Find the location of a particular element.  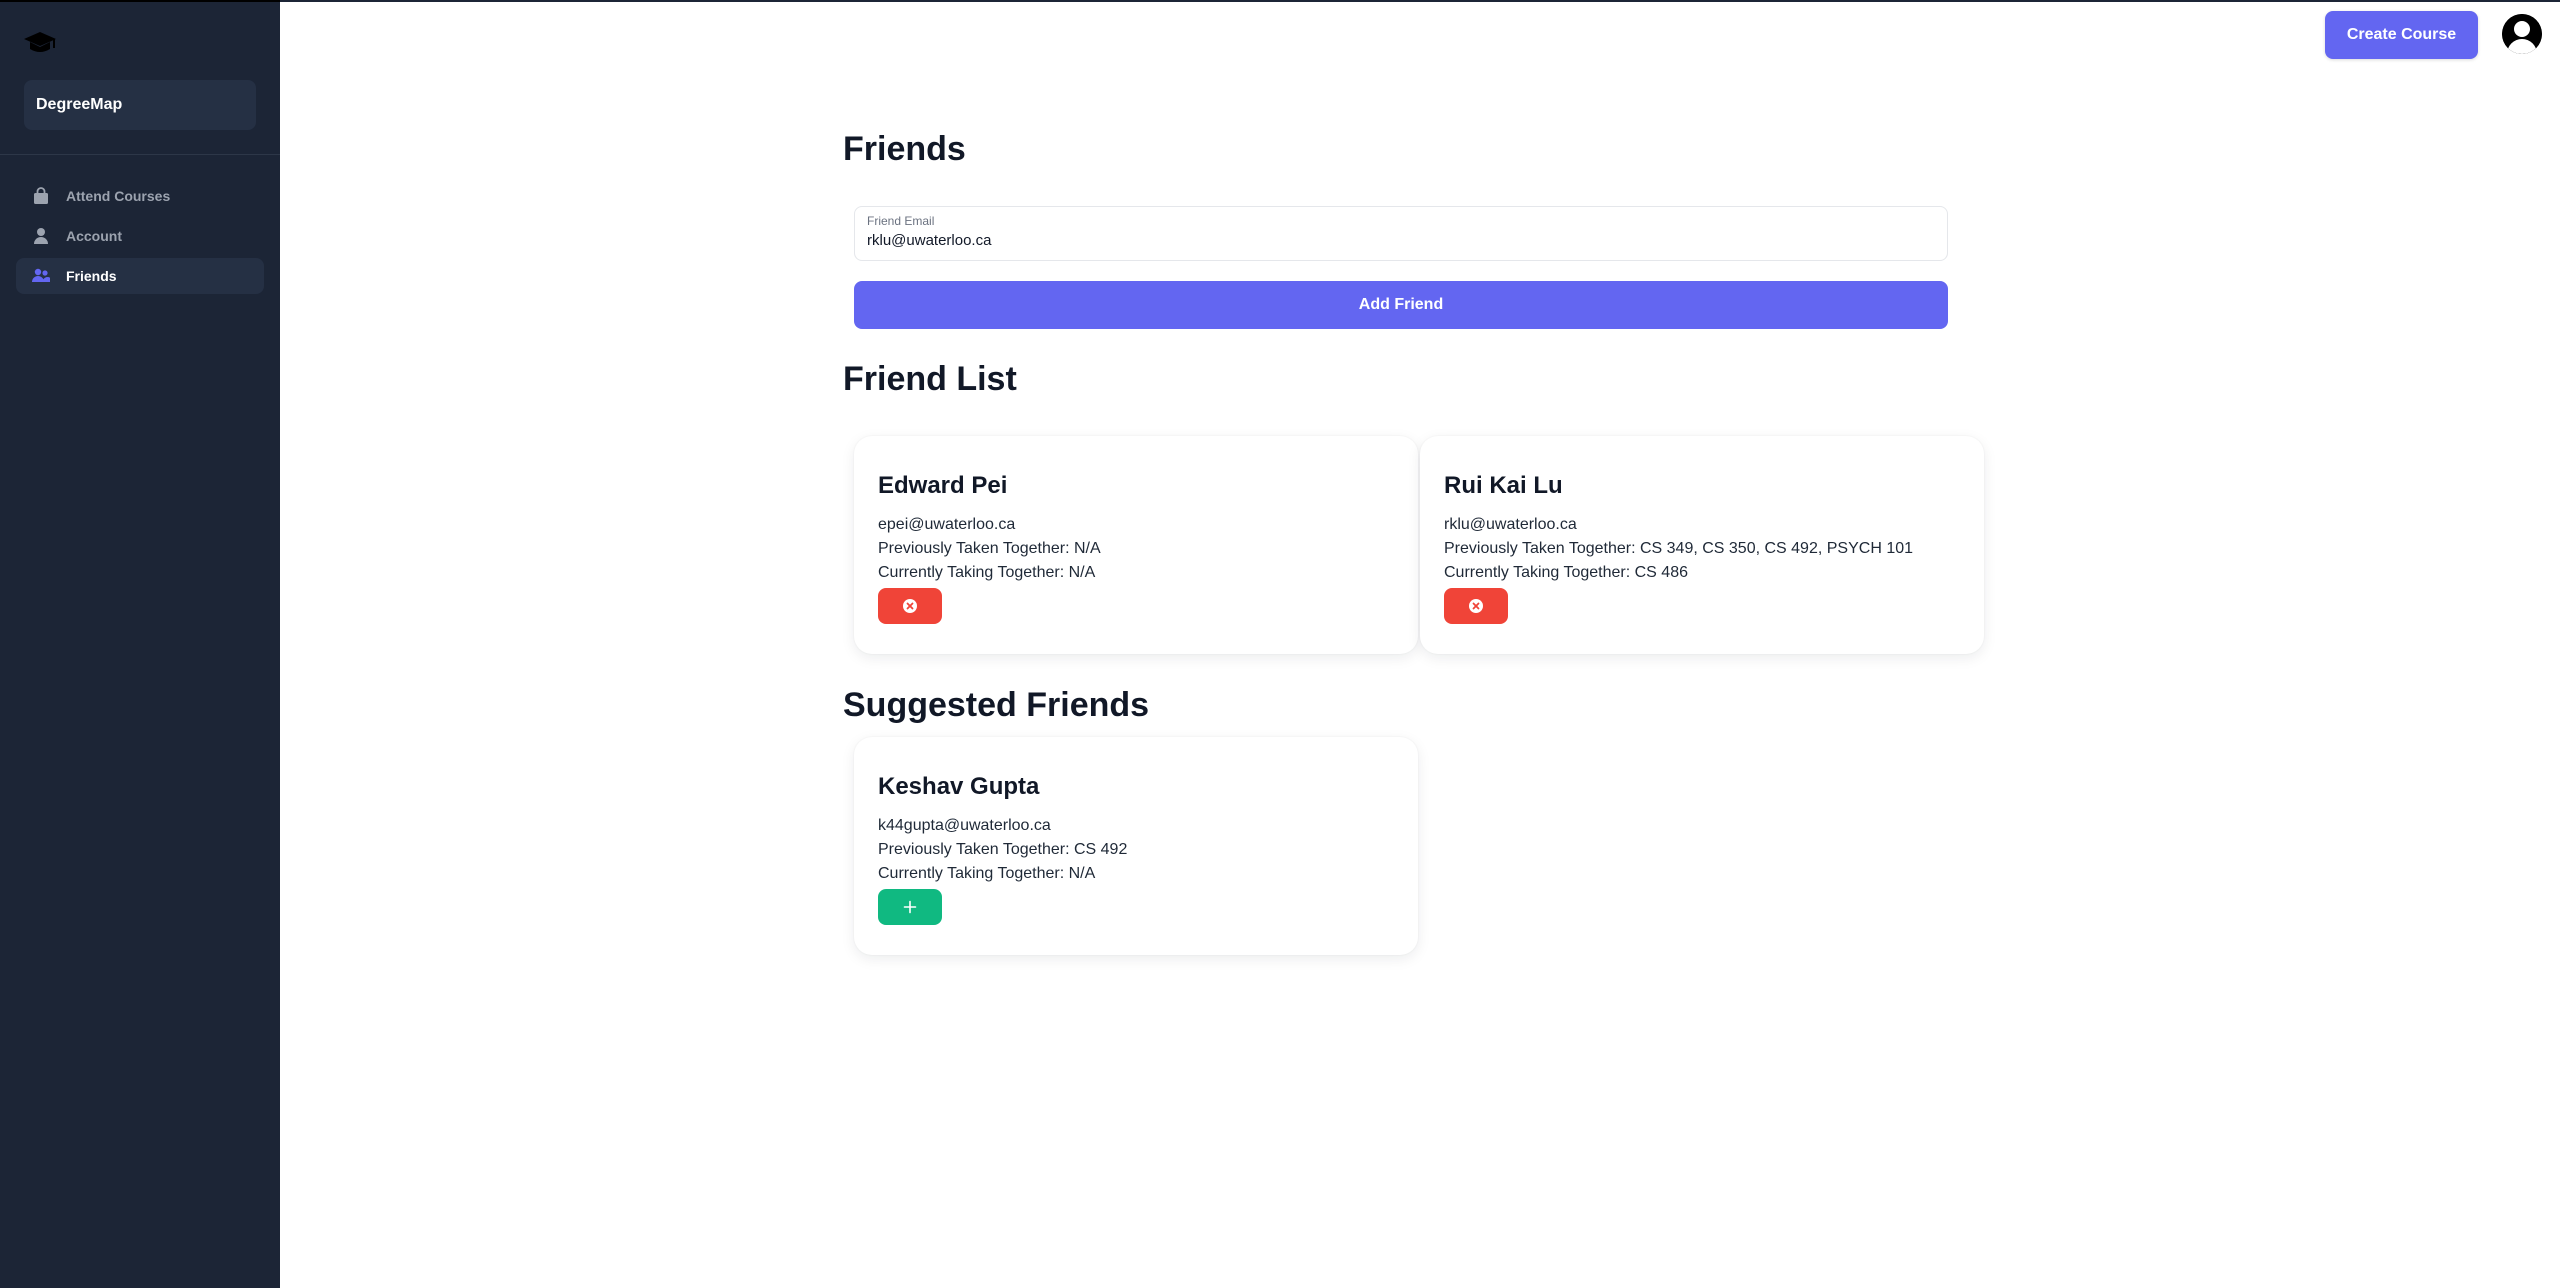

sidebar-nav: Attend Courses Account Friends is located at coordinates (140, 238).